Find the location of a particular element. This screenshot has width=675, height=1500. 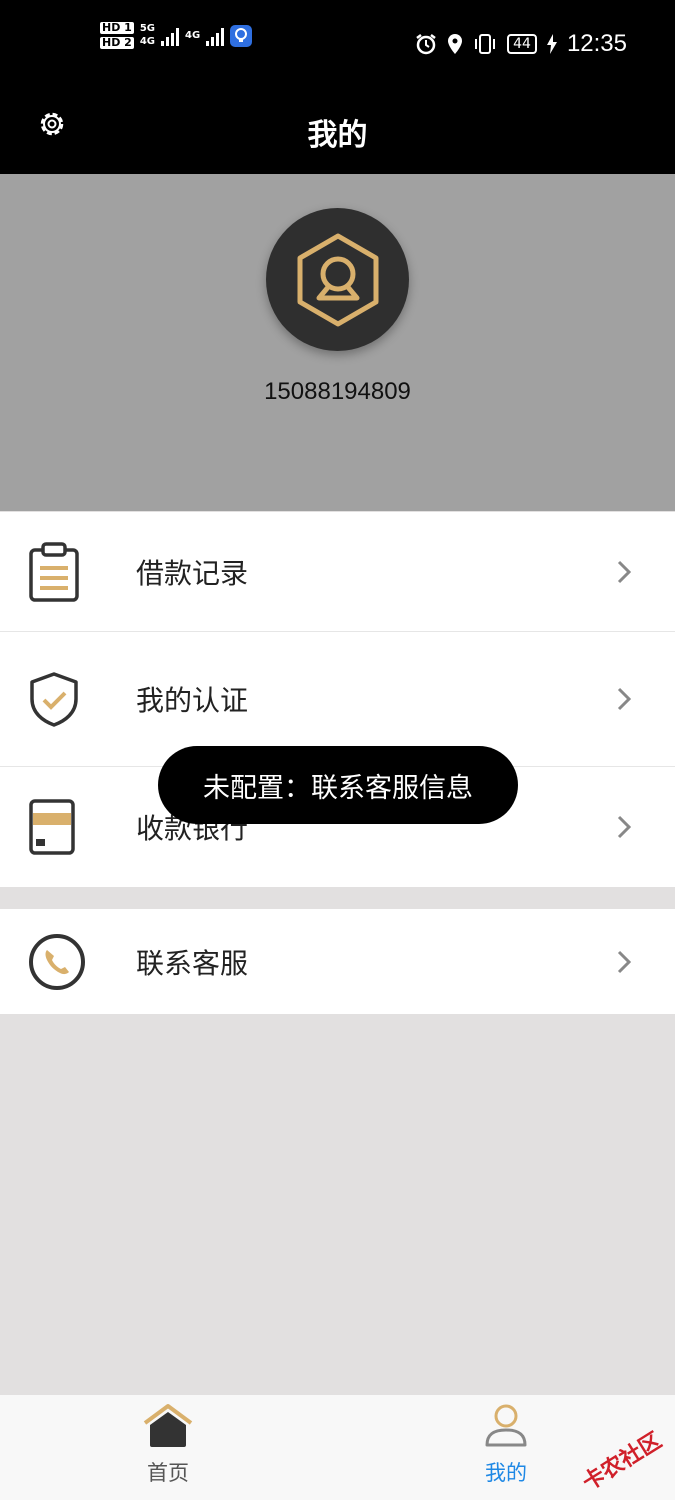

header-bar: 我的 is located at coordinates (337, 131).